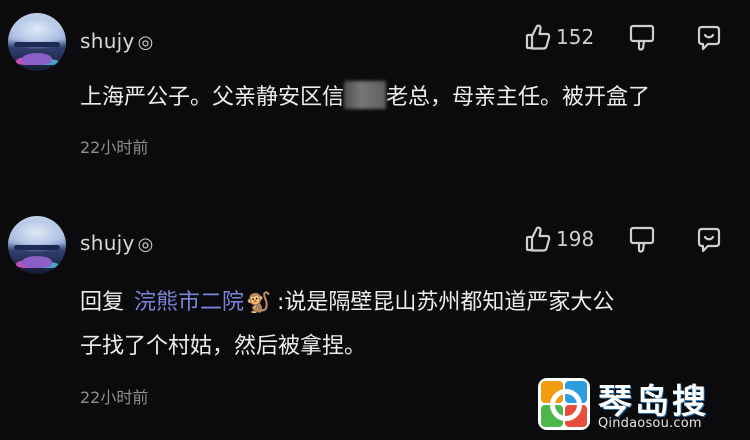 Image resolution: width=750 pixels, height=440 pixels. I want to click on comment-line-1: 回复 浣熊市二院 🐒:说是隔壁昆山苏州都知道严家大公, so click(405, 302).